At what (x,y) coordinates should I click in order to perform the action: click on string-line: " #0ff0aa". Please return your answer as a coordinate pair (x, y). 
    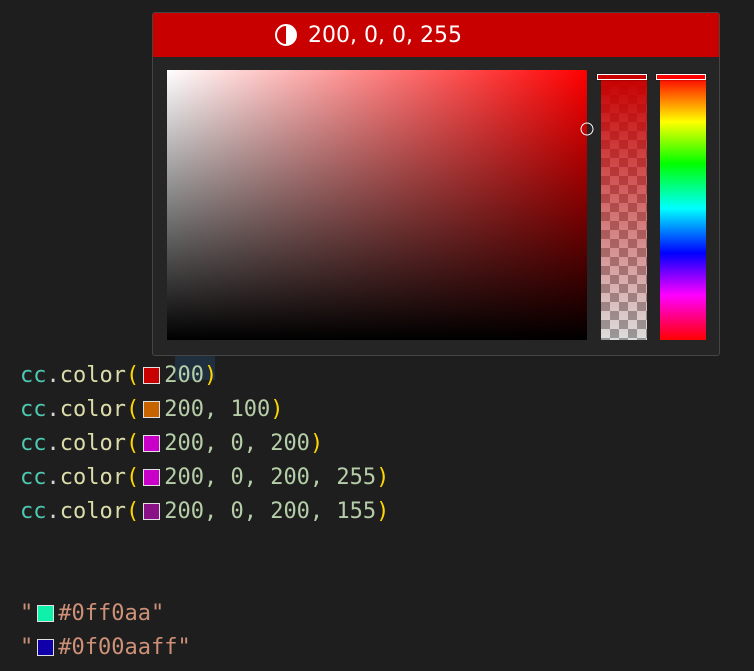
    Looking at the image, I should click on (105, 614).